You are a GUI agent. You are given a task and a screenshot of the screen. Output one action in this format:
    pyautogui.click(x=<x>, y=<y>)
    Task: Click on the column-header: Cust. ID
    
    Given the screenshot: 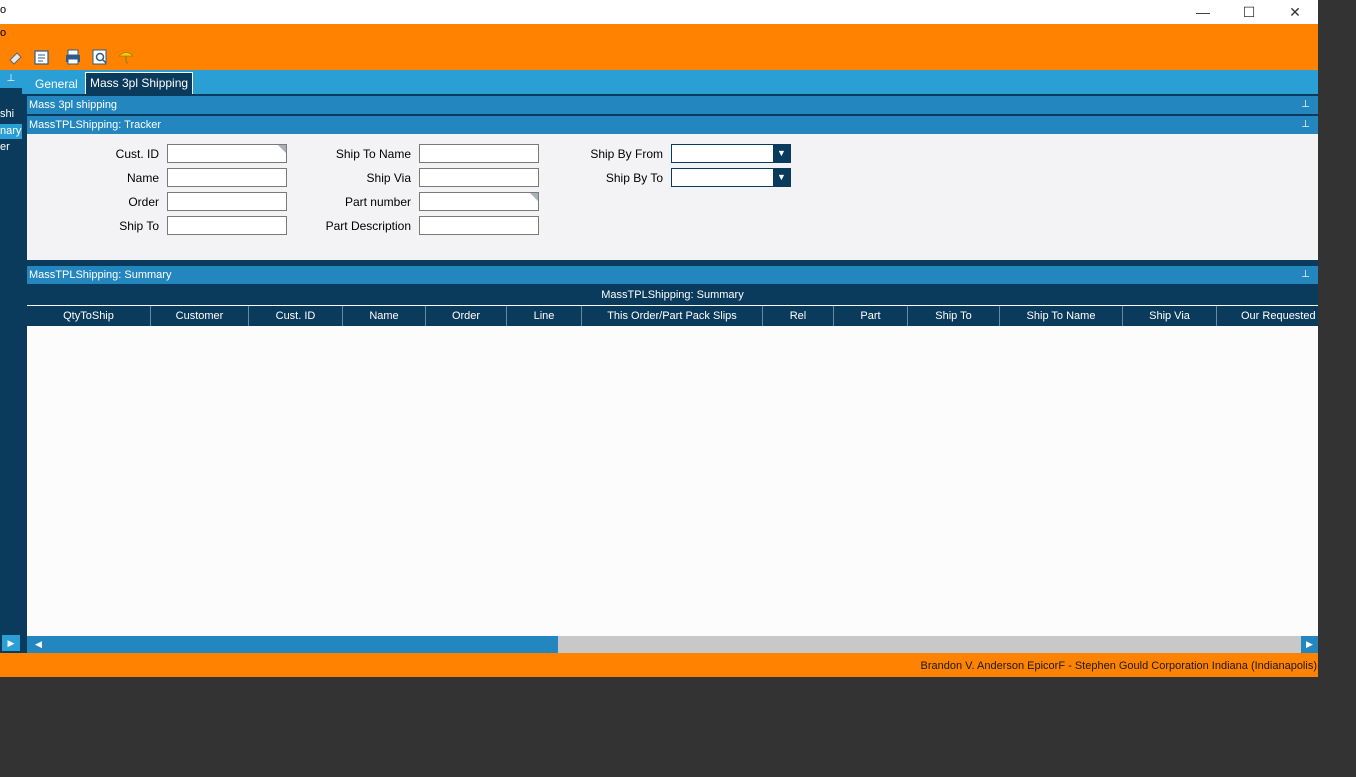 What is the action you would take?
    pyautogui.click(x=296, y=316)
    